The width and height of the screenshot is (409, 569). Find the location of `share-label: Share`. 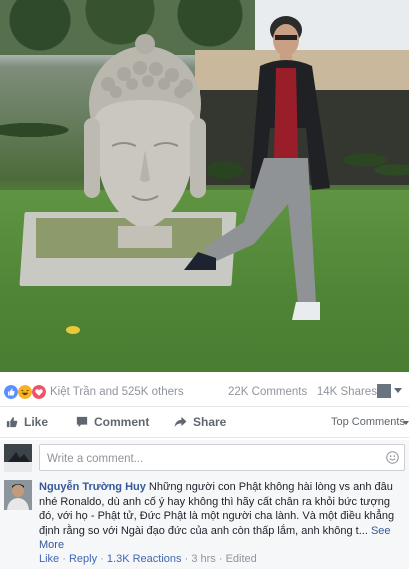

share-label: Share is located at coordinates (210, 422).